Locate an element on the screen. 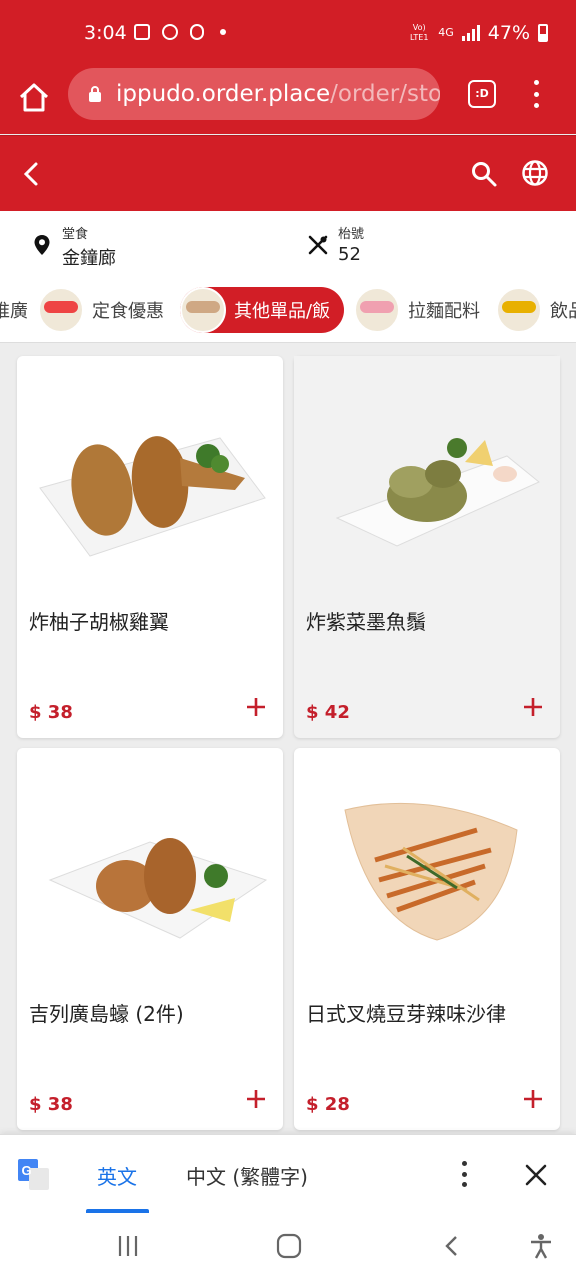 The width and height of the screenshot is (576, 1280). category-label: 推廣 is located at coordinates (14, 311).